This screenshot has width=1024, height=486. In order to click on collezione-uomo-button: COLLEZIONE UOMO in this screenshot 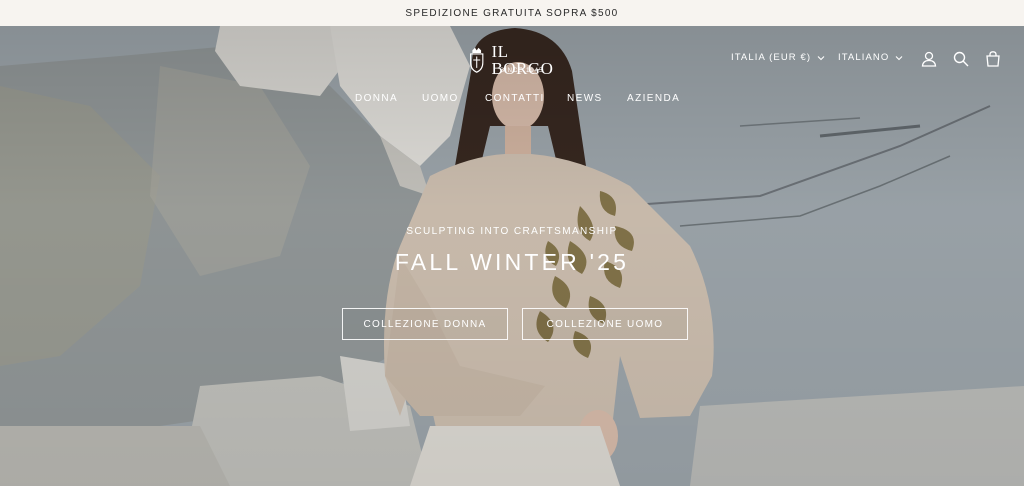, I will do `click(605, 324)`.